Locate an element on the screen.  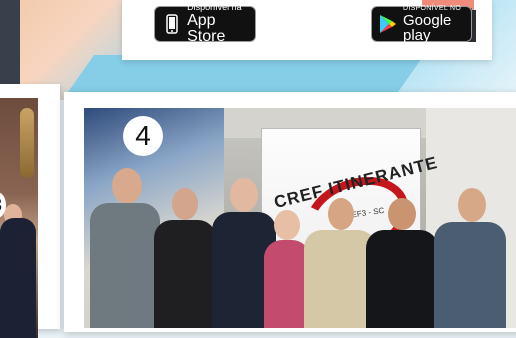
google-play-small-label: DISPONÍVEL NO is located at coordinates (432, 8).